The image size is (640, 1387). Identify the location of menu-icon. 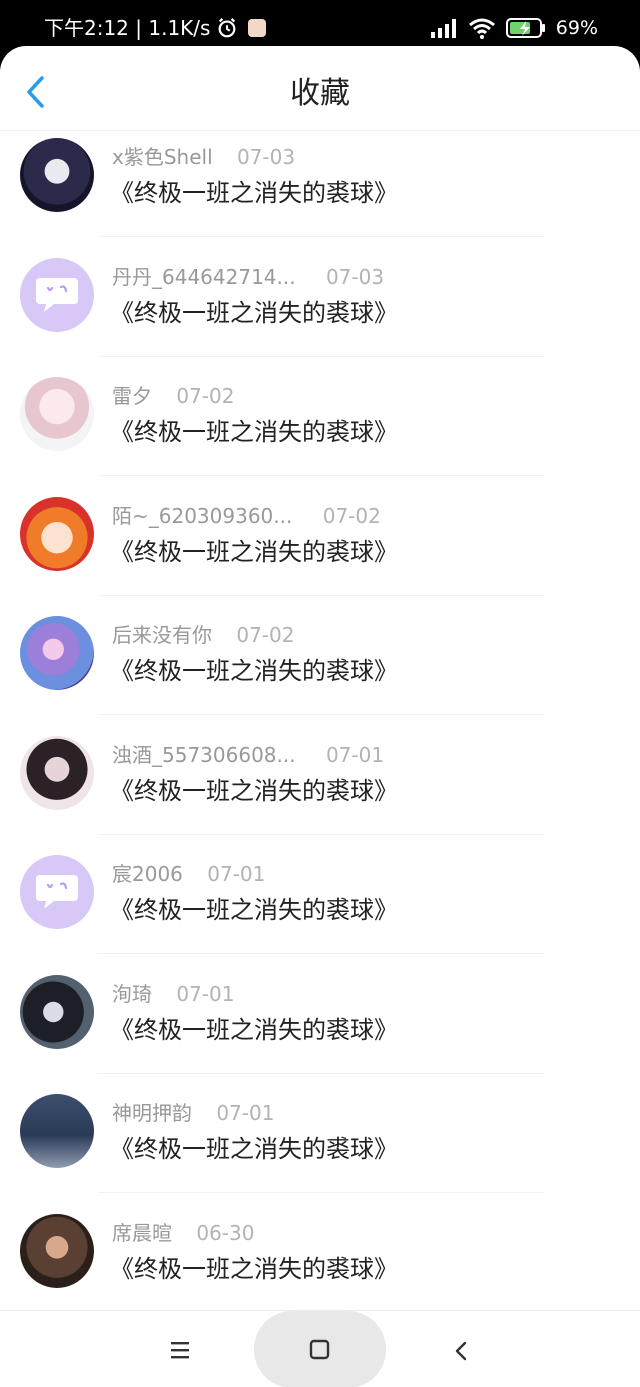
(180, 1351).